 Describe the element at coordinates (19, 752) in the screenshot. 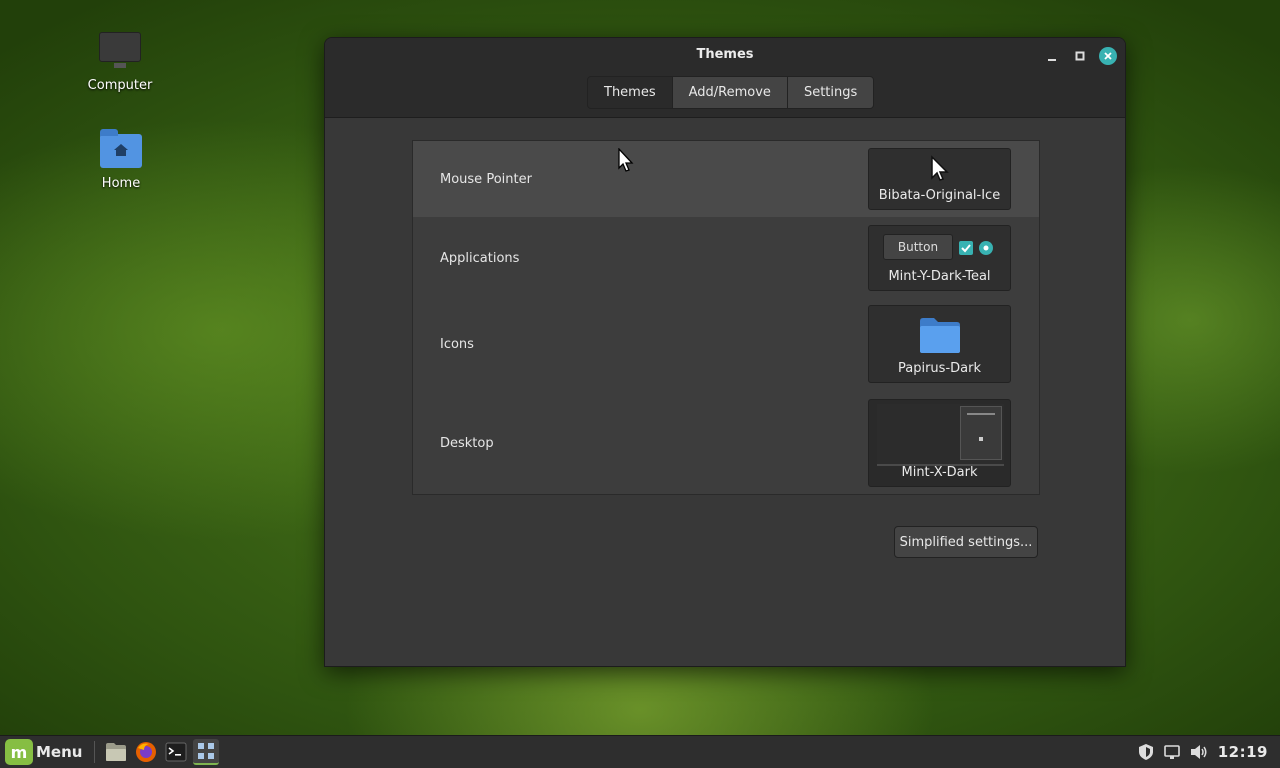

I see `mint-logo-icon: m` at that location.